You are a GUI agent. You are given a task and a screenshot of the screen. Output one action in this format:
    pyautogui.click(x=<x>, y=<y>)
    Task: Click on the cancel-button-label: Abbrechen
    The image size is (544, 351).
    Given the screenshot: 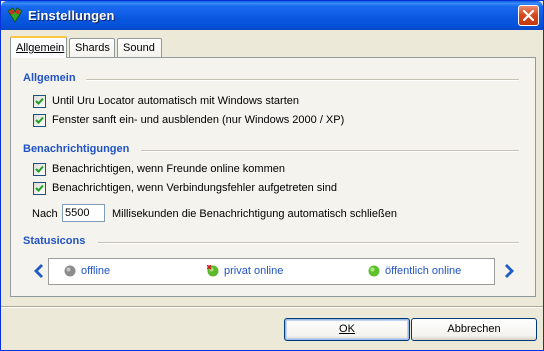 What is the action you would take?
    pyautogui.click(x=474, y=329)
    